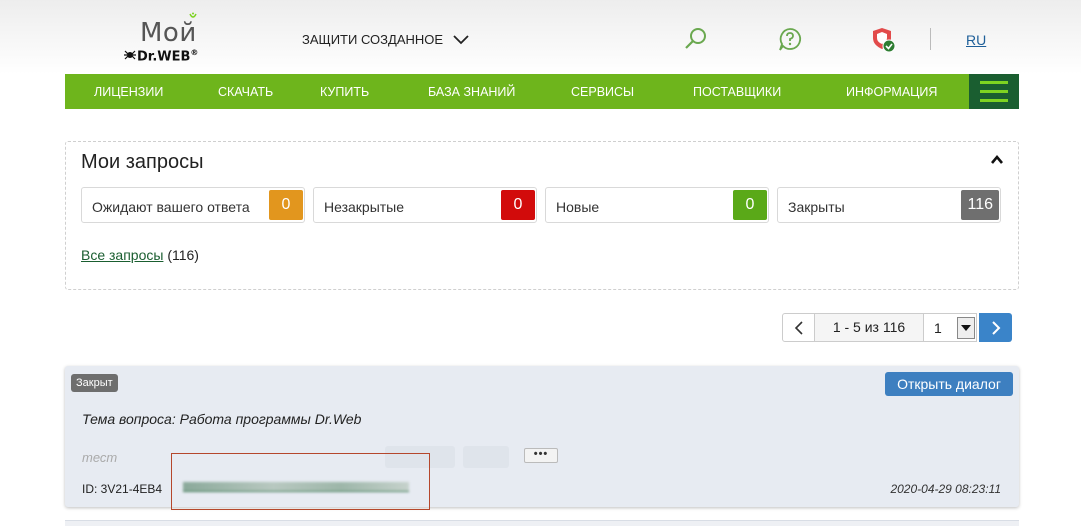 The image size is (1081, 526). What do you see at coordinates (949, 384) in the screenshot?
I see `open-dialog-button: Открыть диалог` at bounding box center [949, 384].